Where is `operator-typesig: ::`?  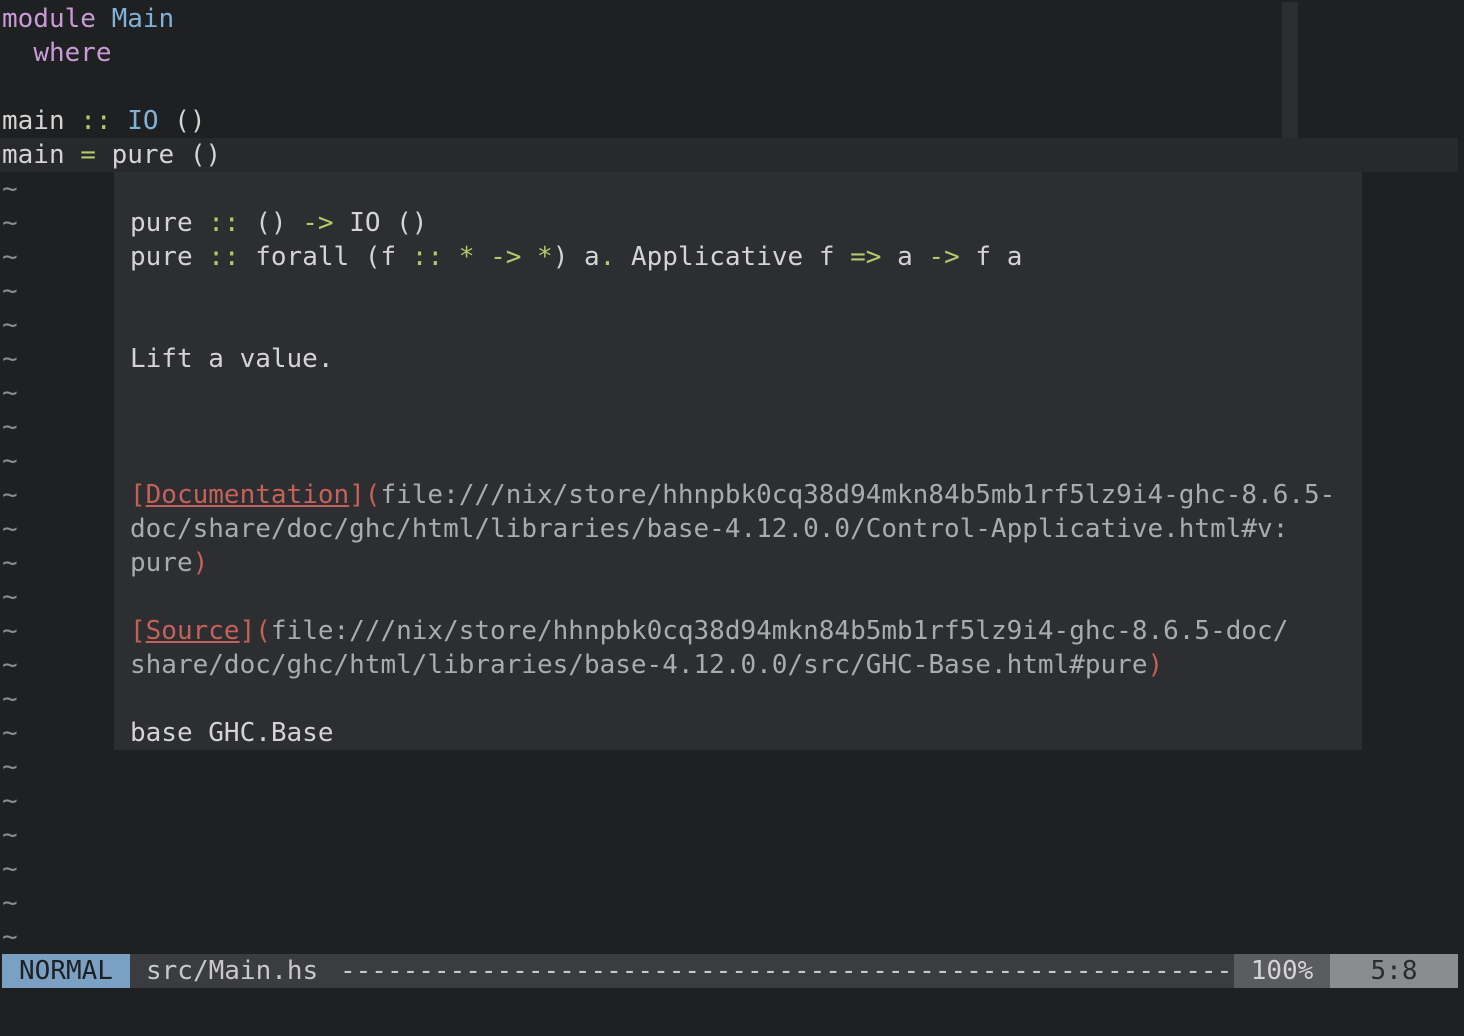
operator-typesig: :: is located at coordinates (96, 121).